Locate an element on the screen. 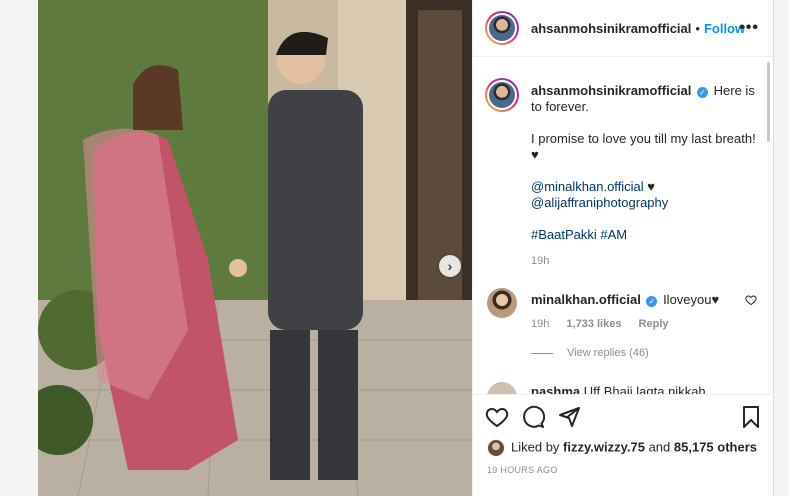 This screenshot has height=496, width=789. save-bookmark-icon is located at coordinates (751, 417).